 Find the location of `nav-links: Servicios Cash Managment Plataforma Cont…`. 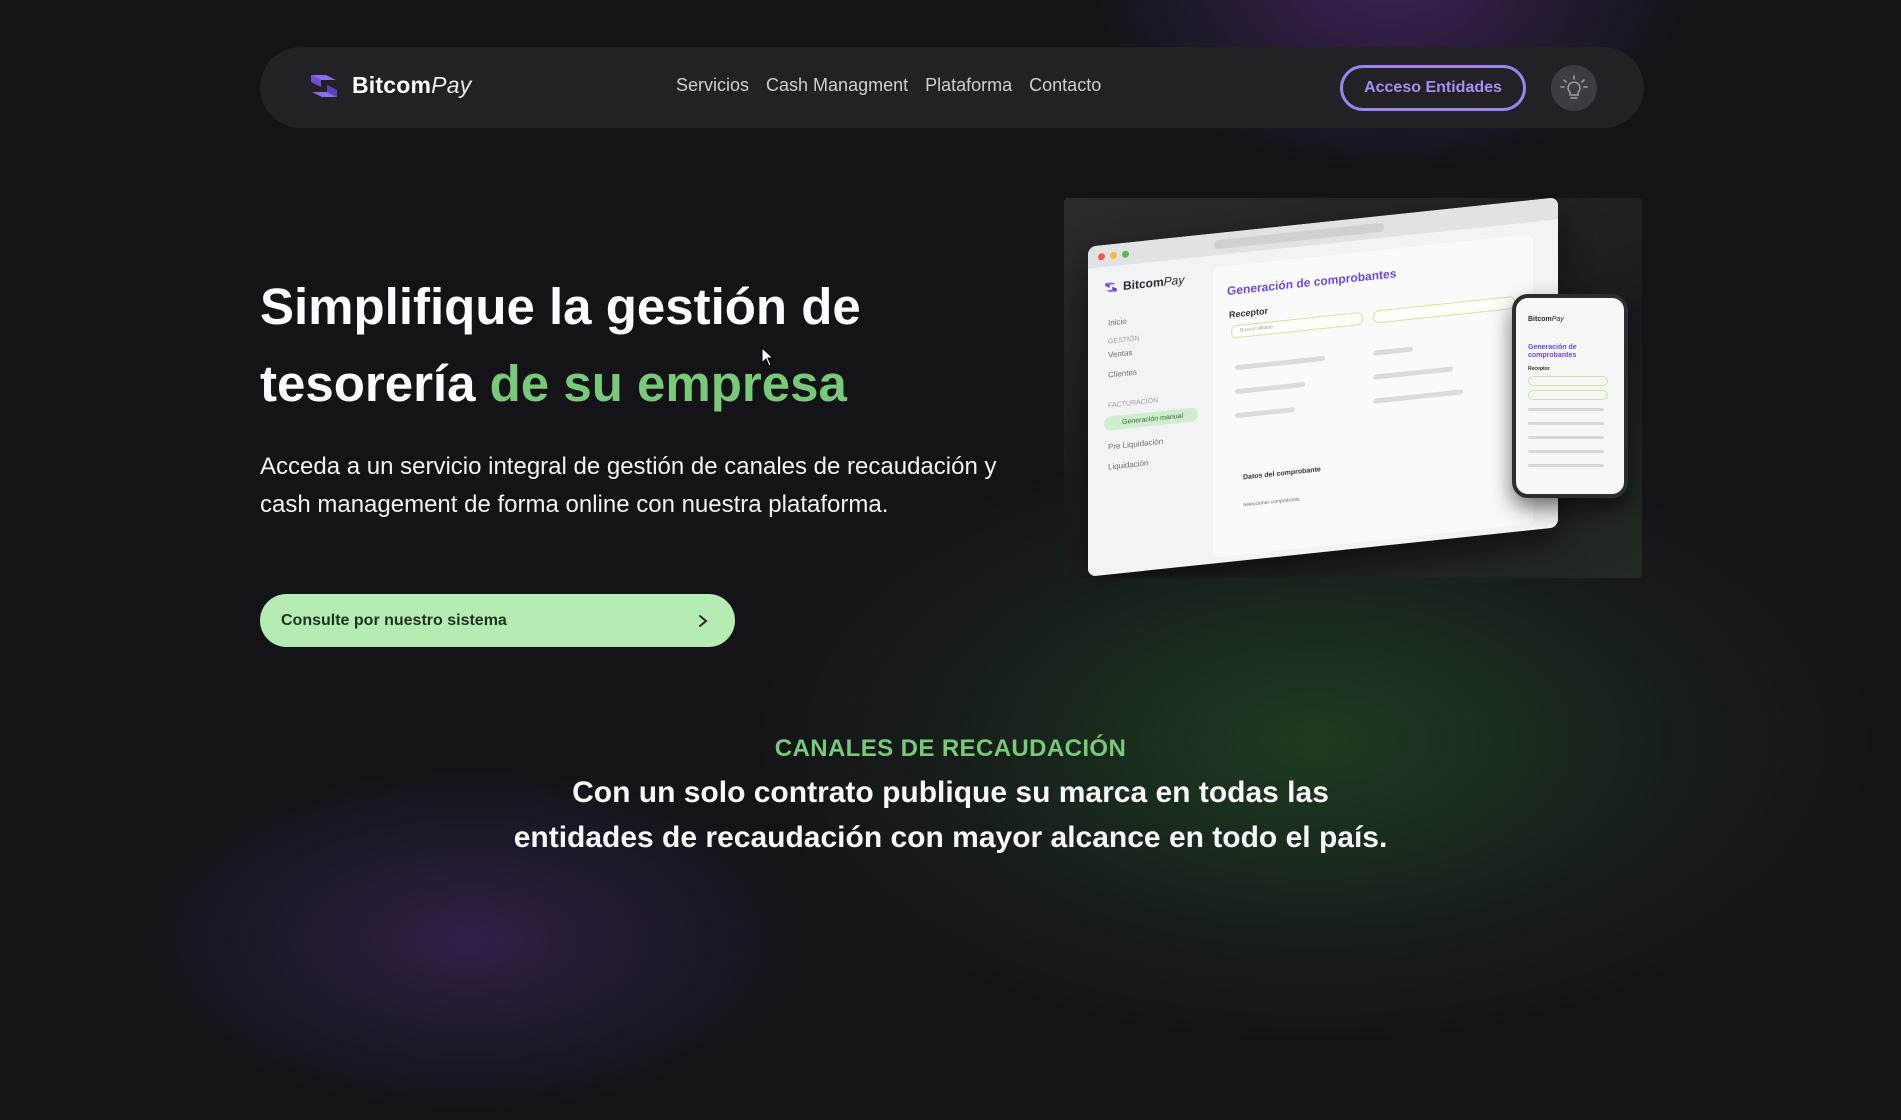

nav-links: Servicios Cash Managment Plataforma Cont… is located at coordinates (888, 85).